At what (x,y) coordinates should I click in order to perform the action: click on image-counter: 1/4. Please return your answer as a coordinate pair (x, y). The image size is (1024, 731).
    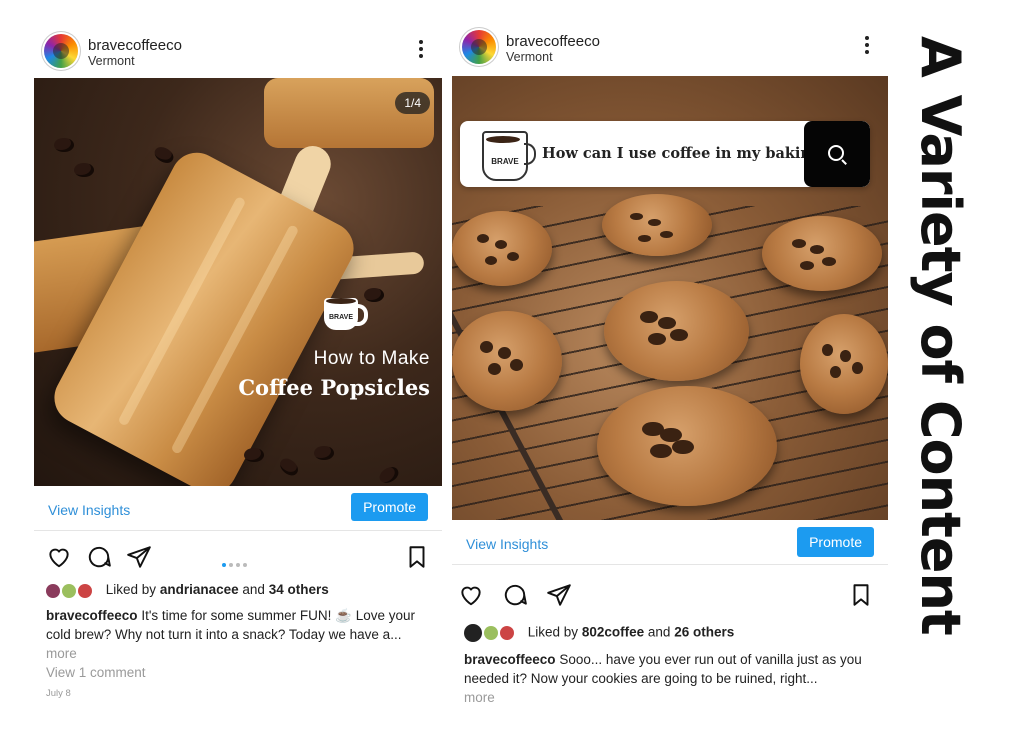
    Looking at the image, I should click on (412, 103).